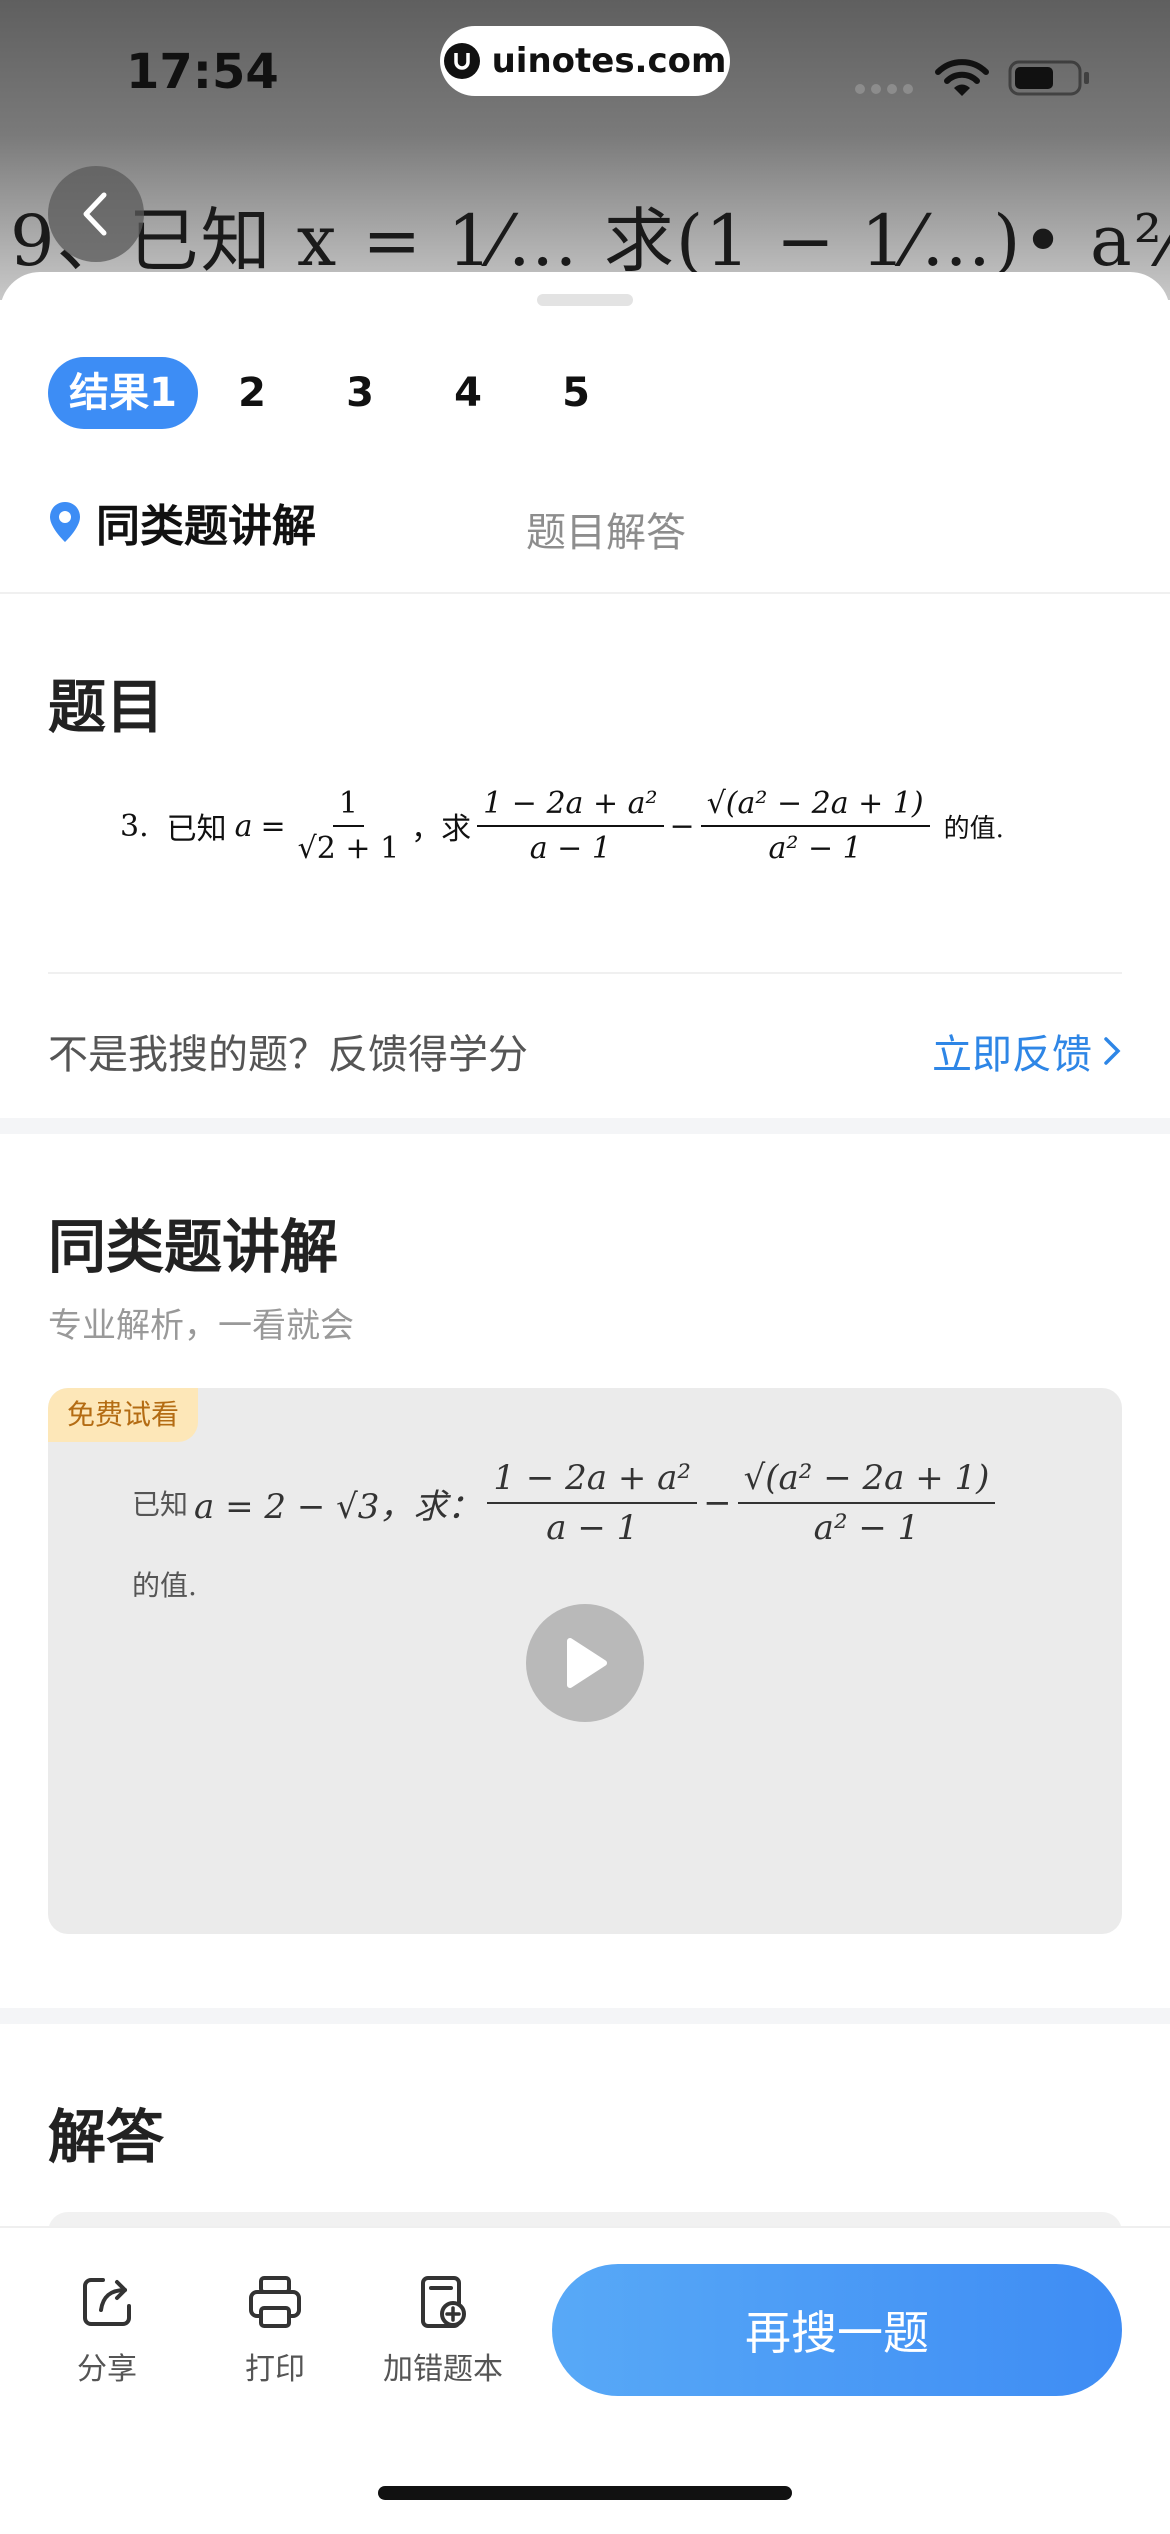 The width and height of the screenshot is (1170, 2534). I want to click on add-to-notebook-icon, so click(443, 2302).